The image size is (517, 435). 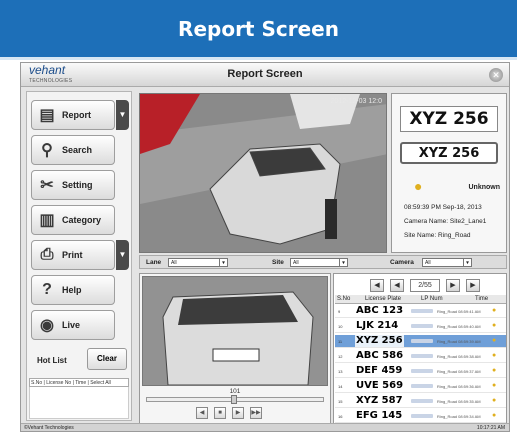 I want to click on row-time: Ring_Road 08:59:37 AM, so click(x=459, y=371).